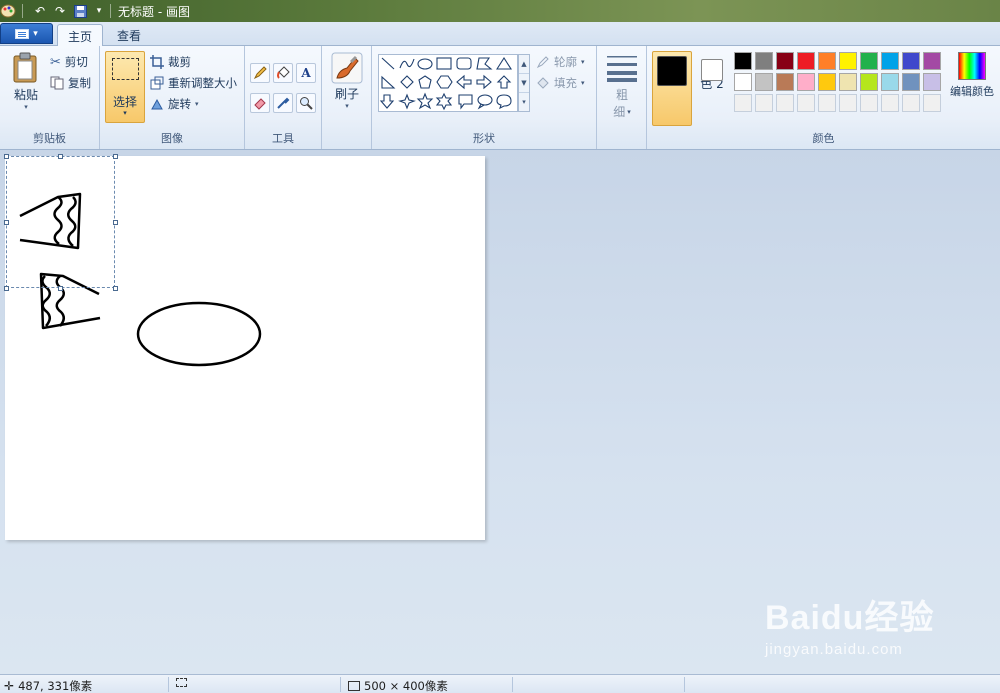  What do you see at coordinates (565, 83) in the screenshot?
I see `fill-shape-label: 填充` at bounding box center [565, 83].